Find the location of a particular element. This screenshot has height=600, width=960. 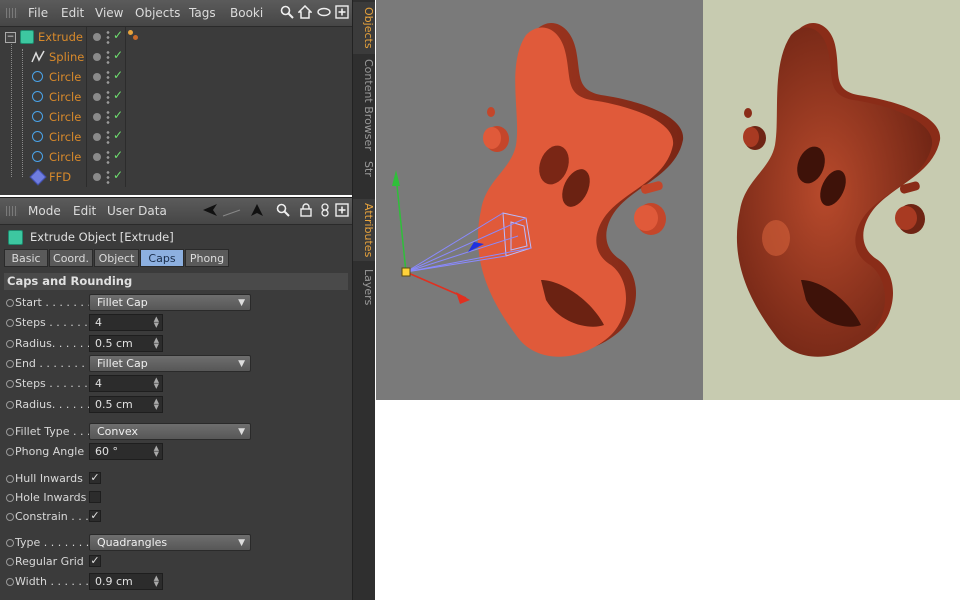

menu-file: File is located at coordinates (38, 13).